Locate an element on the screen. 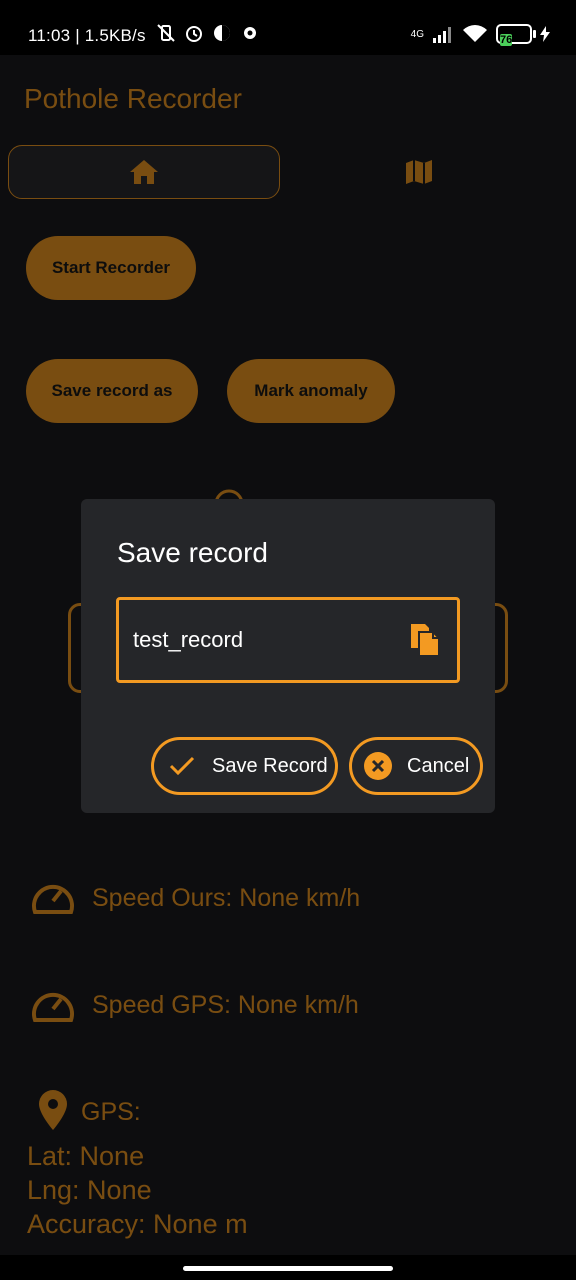  status-time: 11:03 | 1.5KB/s is located at coordinates (87, 35).